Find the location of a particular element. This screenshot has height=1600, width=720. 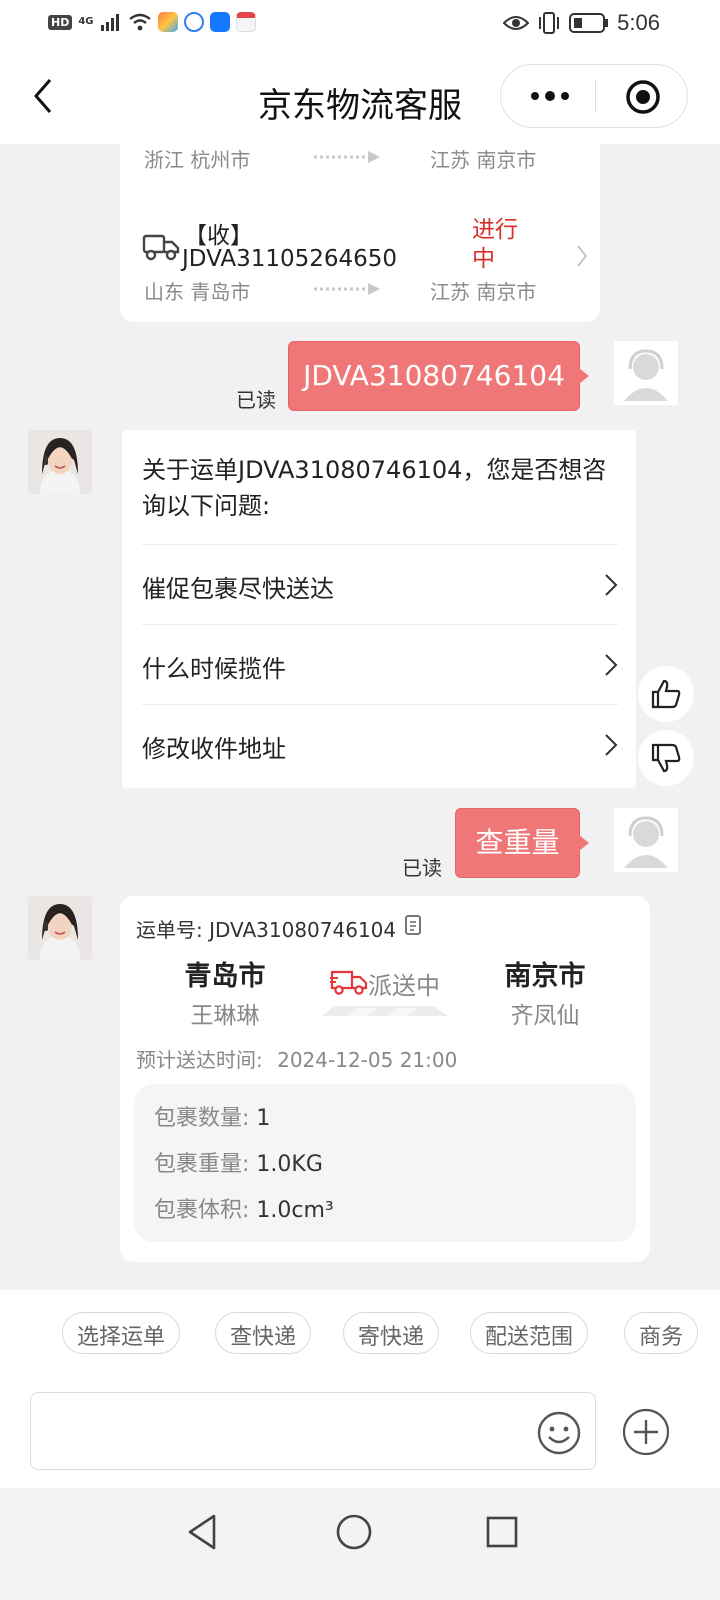

nav-home-icon is located at coordinates (354, 1532).